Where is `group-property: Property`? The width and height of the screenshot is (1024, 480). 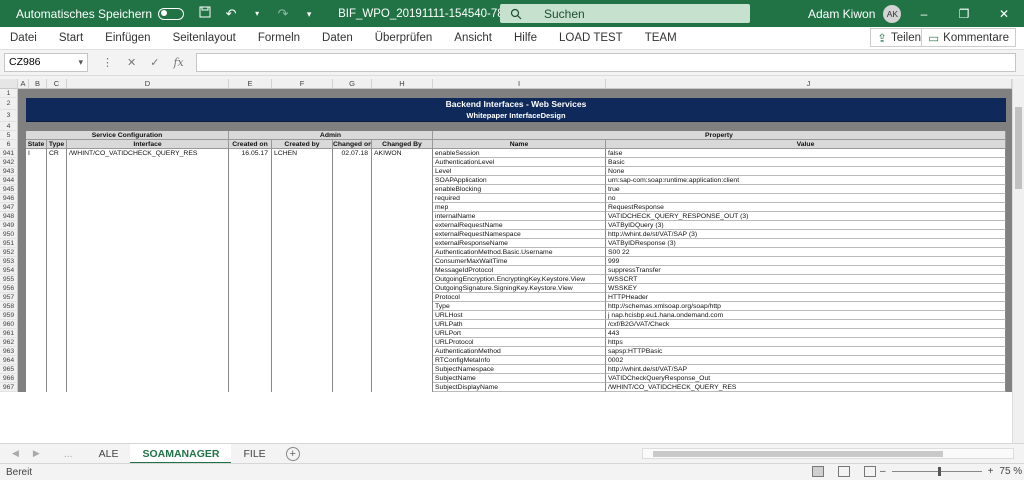
group-property: Property is located at coordinates (719, 135).